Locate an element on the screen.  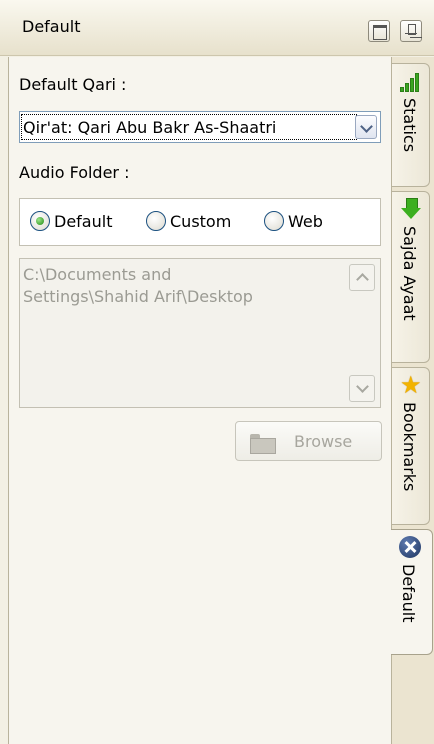
folder-path-line2: Settings\Shahid Arif\Desktop is located at coordinates (138, 296).